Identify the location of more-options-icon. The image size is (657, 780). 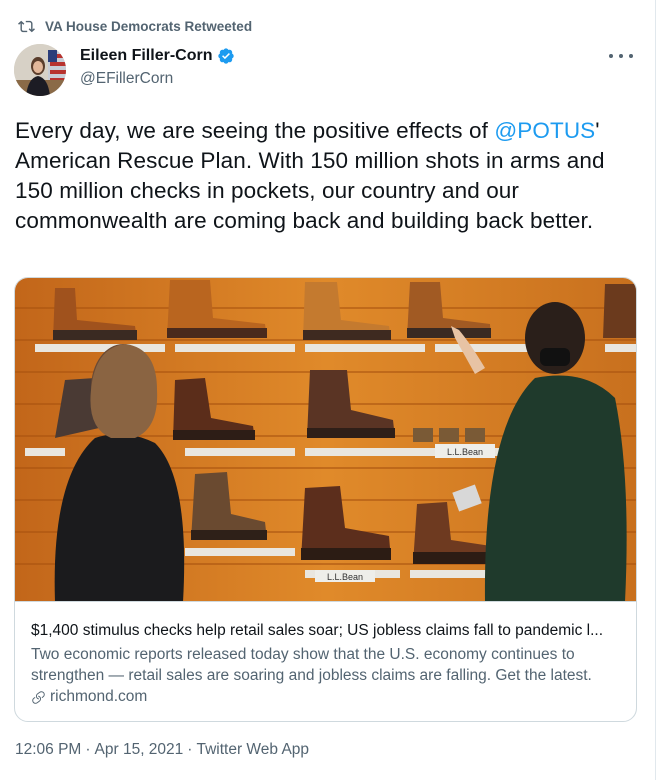
(621, 56).